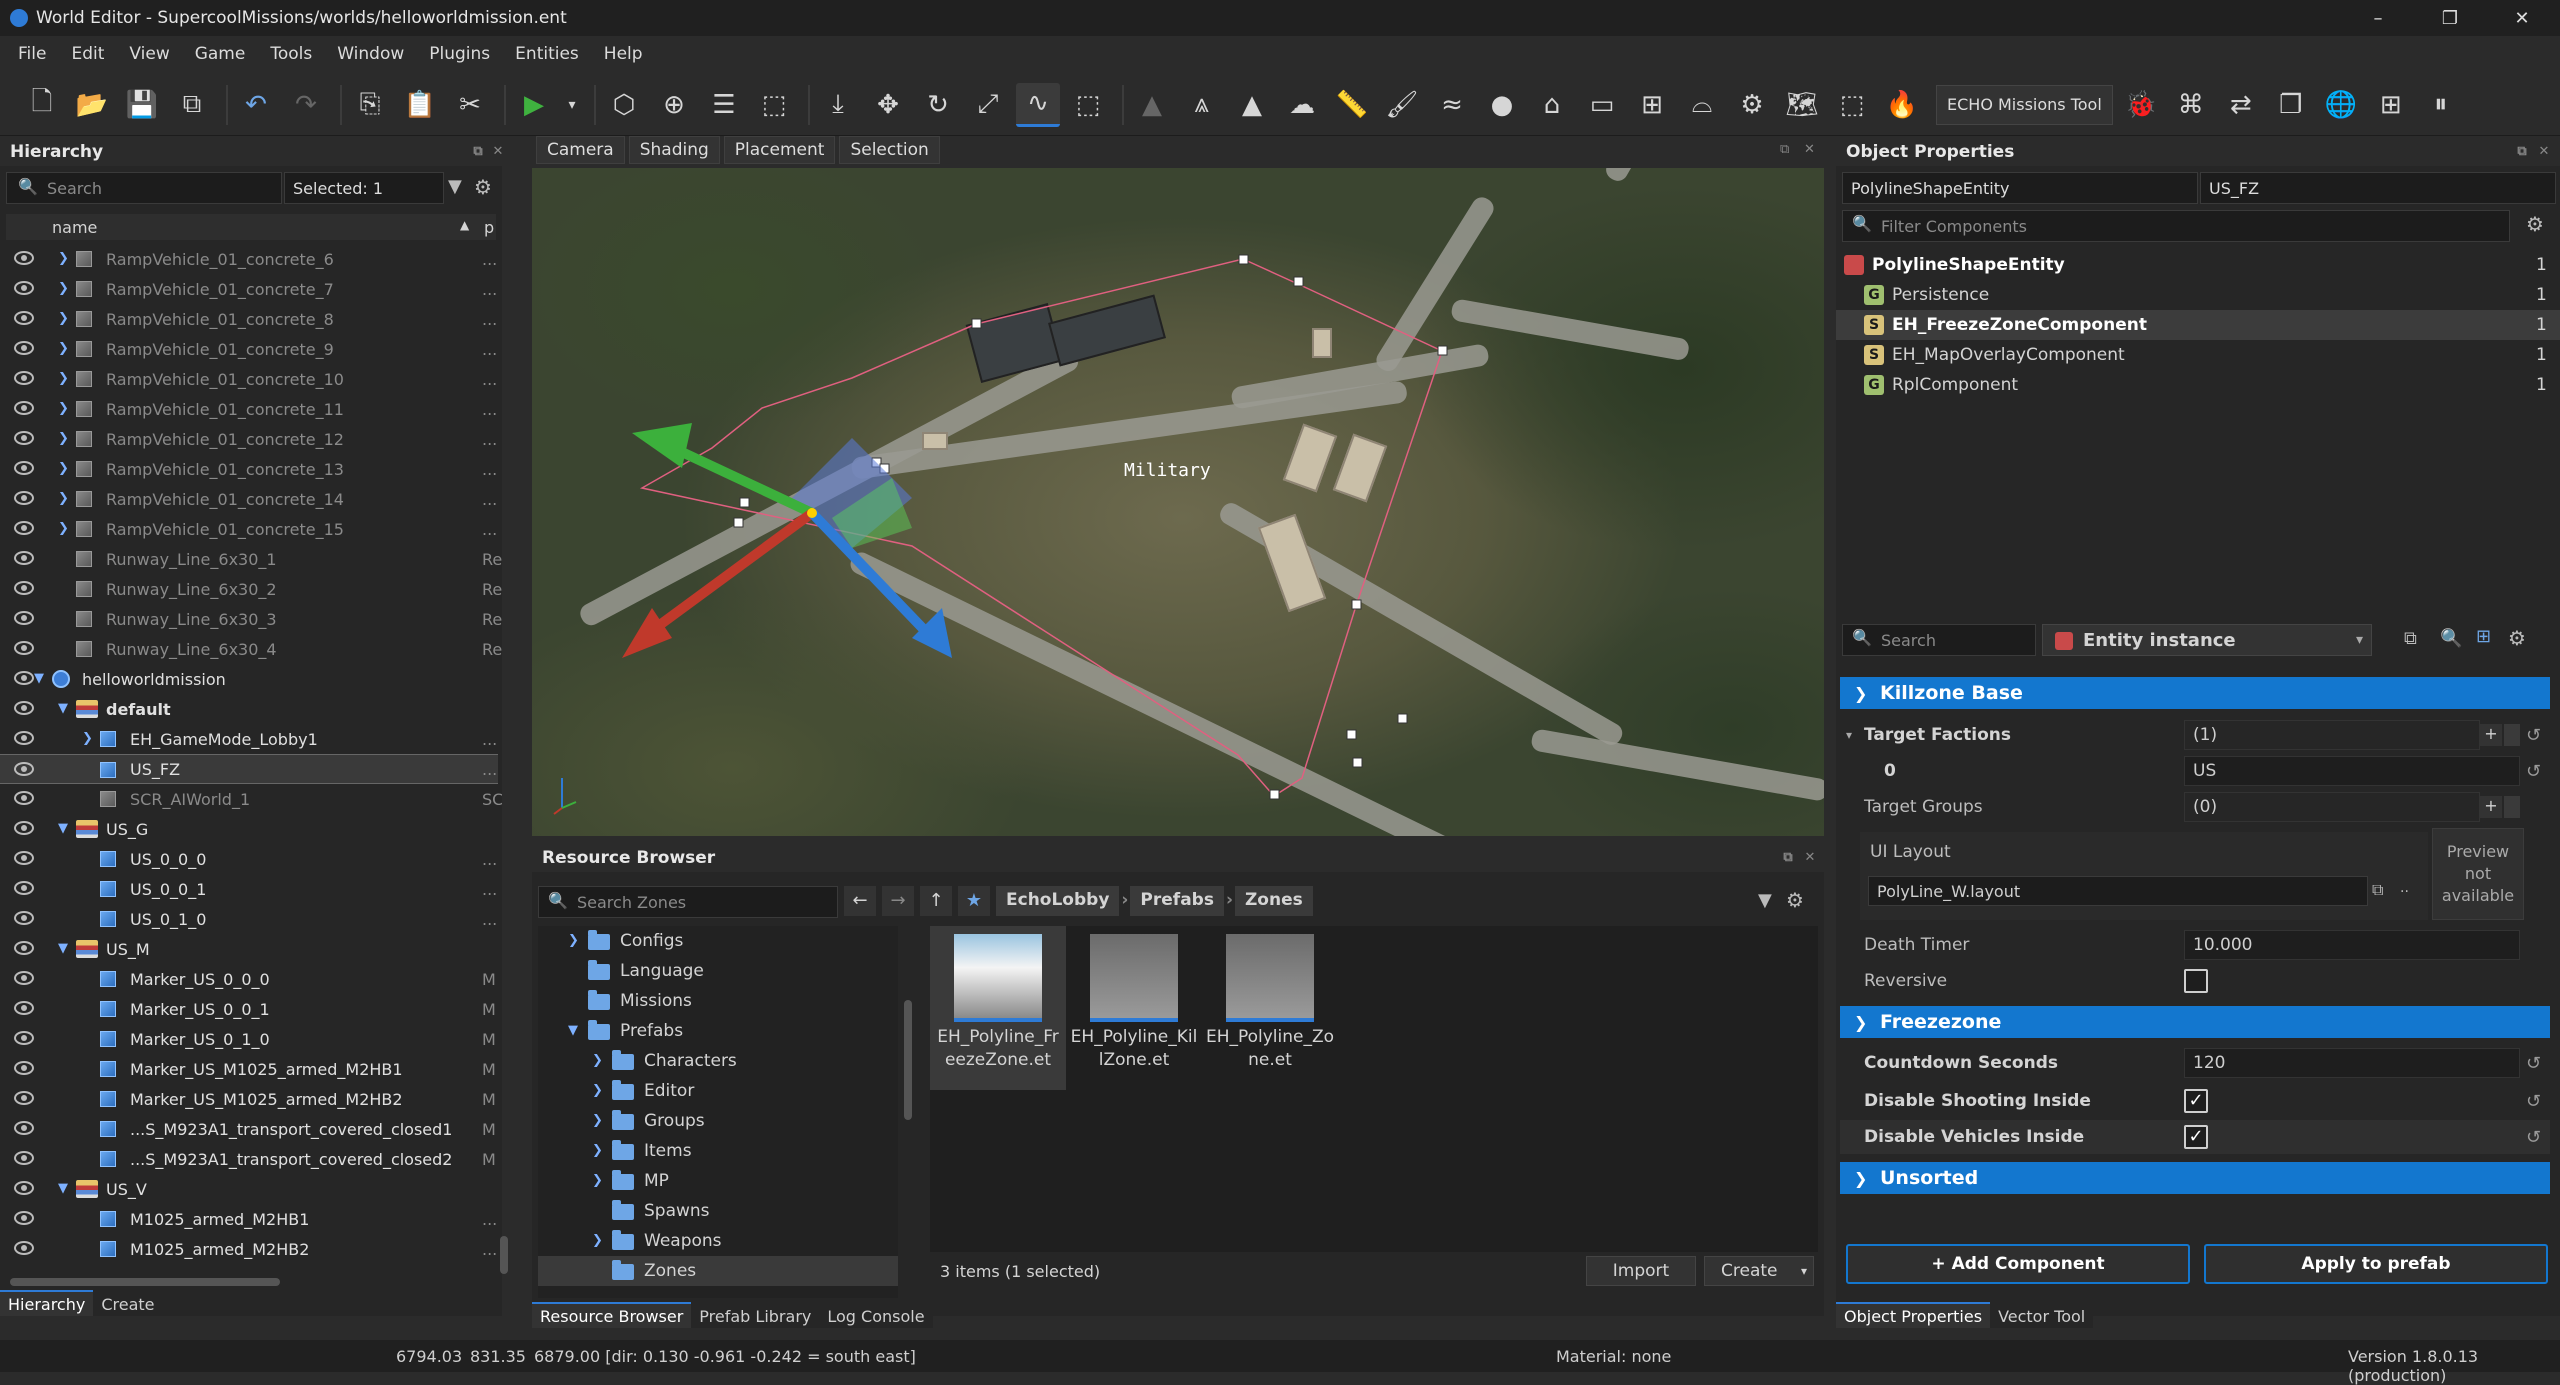 The image size is (2560, 1385). Describe the element at coordinates (2198, 385) in the screenshot. I see `component-row: G RplComponent 1` at that location.